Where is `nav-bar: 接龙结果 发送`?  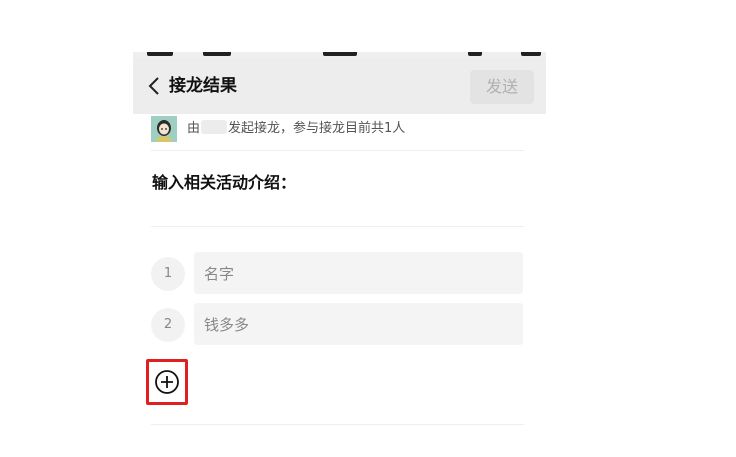 nav-bar: 接龙结果 发送 is located at coordinates (339, 86).